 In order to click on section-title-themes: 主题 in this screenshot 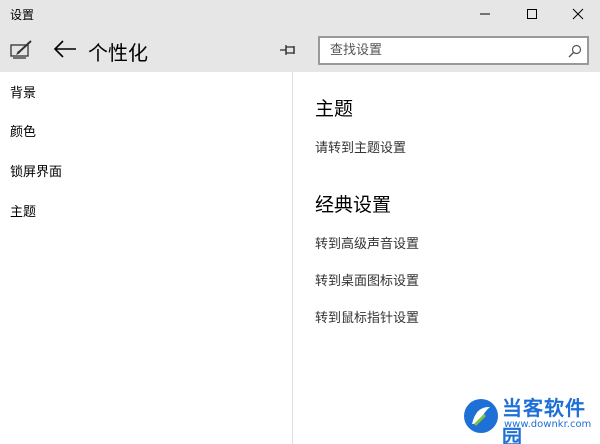, I will do `click(334, 109)`.